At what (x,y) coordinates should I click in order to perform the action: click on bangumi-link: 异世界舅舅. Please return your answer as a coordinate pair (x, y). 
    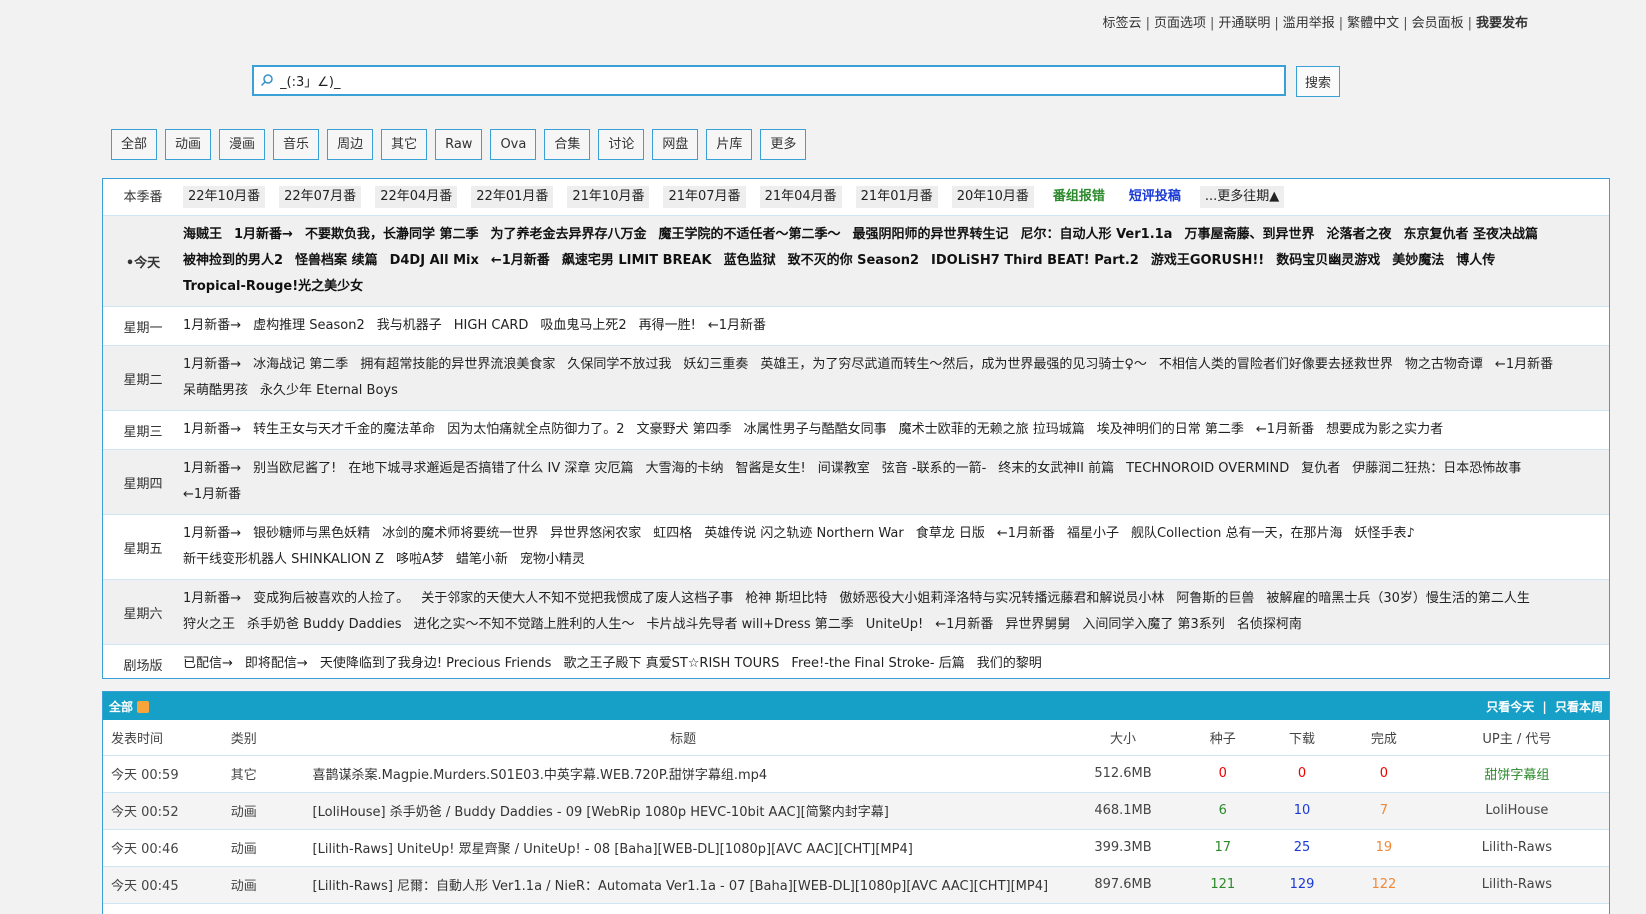
    Looking at the image, I should click on (1037, 624).